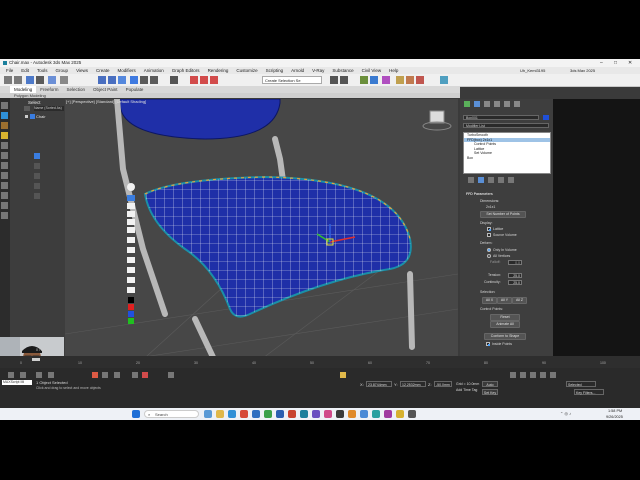 The width and height of the screenshot is (640, 480). I want to click on timeline-ruler: 0 10 20 30 40 50 60 70 80 90 100, so click(320, 364).